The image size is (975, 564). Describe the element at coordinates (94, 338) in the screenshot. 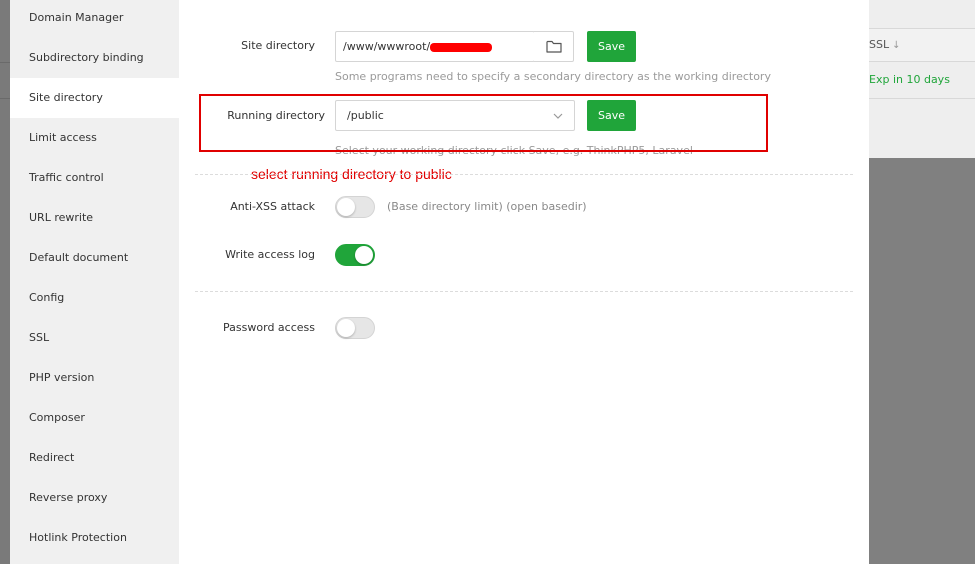

I see `sidebar-item-ssl: SSL` at that location.